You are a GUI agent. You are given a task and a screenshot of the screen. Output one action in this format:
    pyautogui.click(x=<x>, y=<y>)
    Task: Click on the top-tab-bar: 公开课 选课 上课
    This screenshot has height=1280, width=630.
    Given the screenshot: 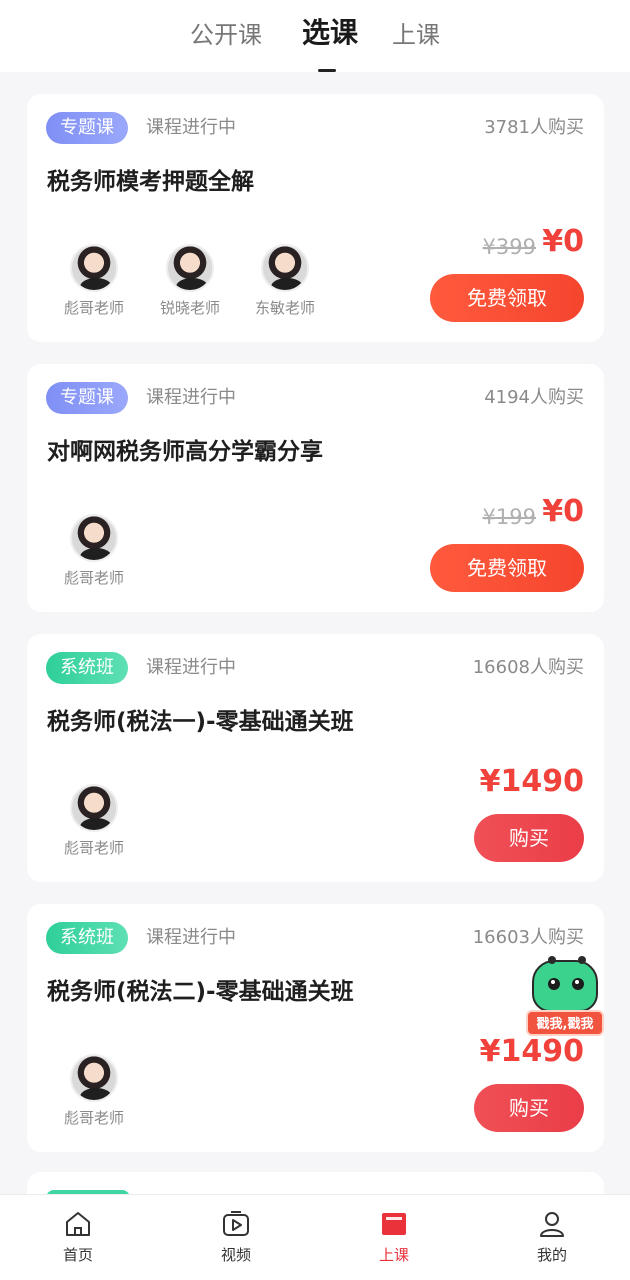 What is the action you would take?
    pyautogui.click(x=315, y=36)
    